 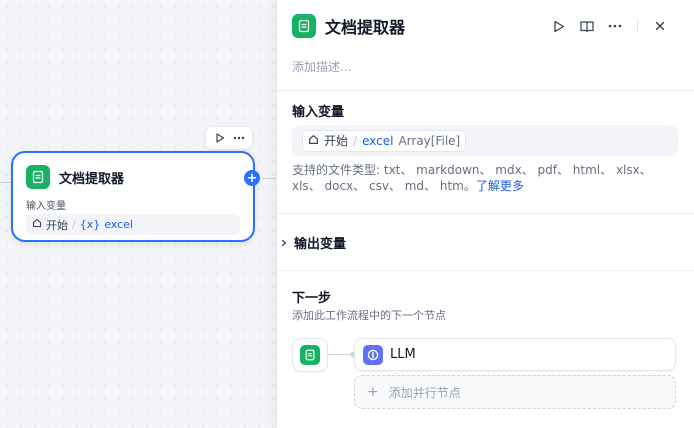 What do you see at coordinates (365, 26) in the screenshot?
I see `panel-title: 文档提取器` at bounding box center [365, 26].